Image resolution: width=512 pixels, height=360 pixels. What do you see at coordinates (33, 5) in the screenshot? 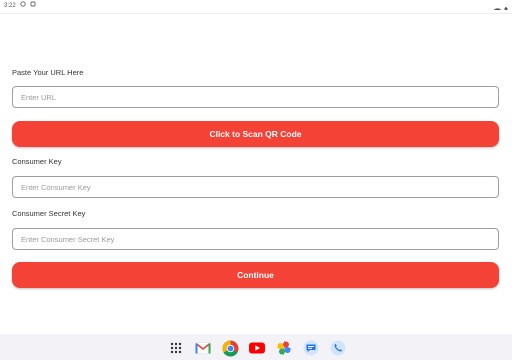
I see `notification-icon` at bounding box center [33, 5].